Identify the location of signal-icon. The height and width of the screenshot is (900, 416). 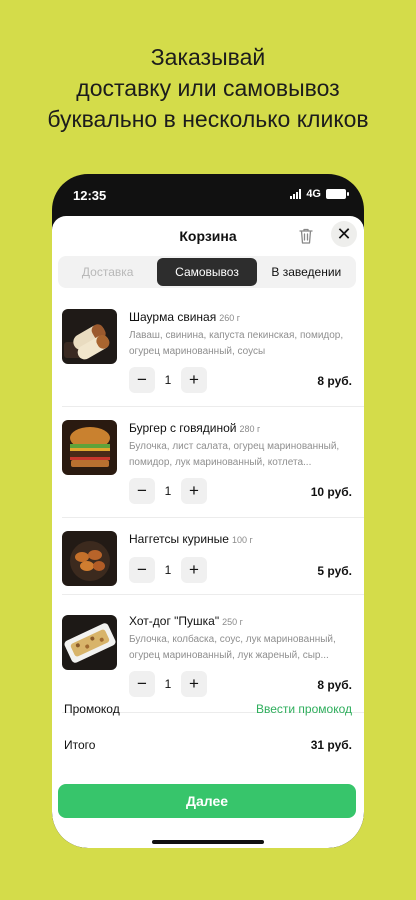
(296, 194).